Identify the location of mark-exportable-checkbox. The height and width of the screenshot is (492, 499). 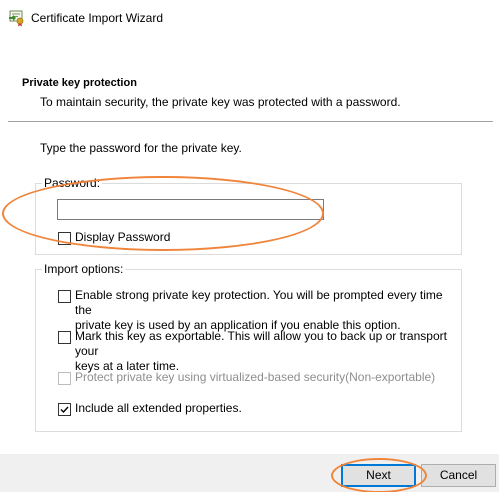
(64, 337).